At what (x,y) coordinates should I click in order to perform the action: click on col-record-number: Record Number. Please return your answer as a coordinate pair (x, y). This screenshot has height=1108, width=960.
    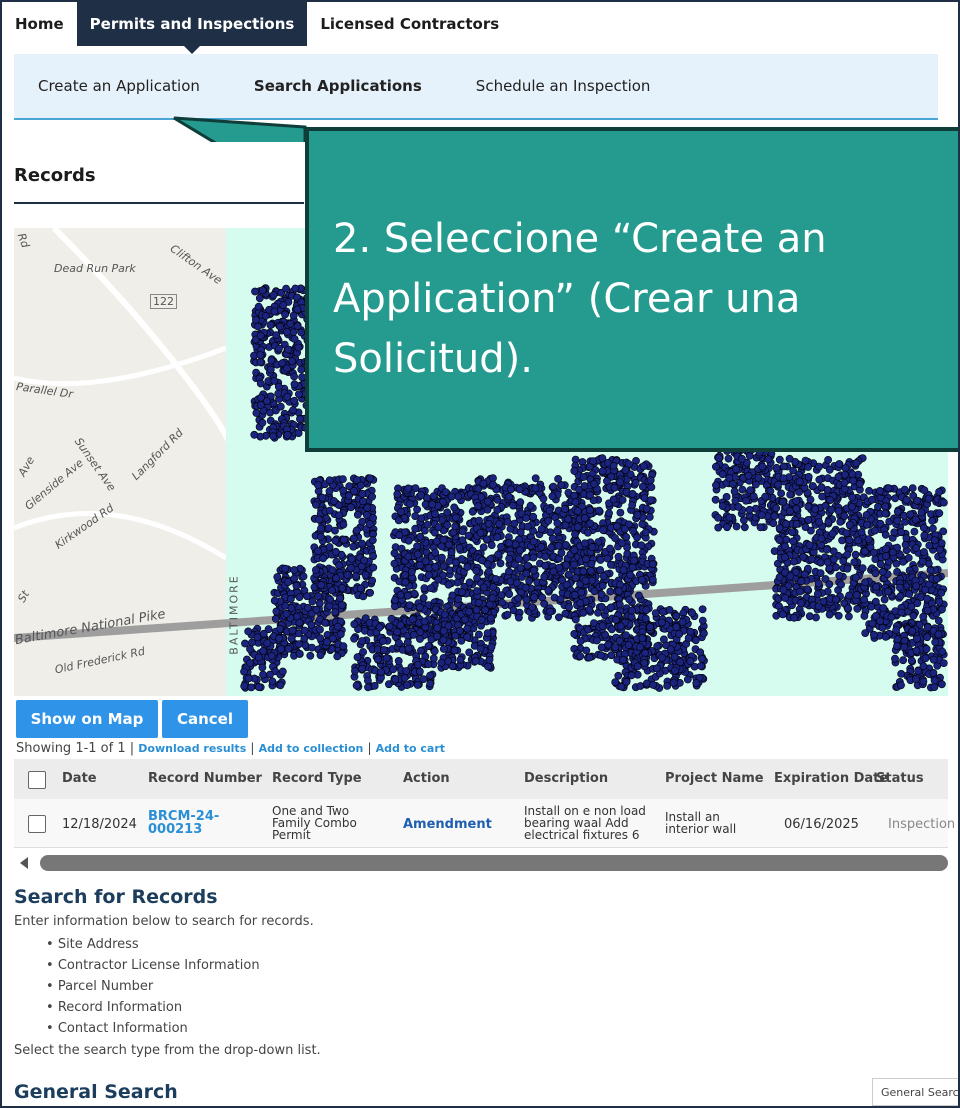
    Looking at the image, I should click on (205, 778).